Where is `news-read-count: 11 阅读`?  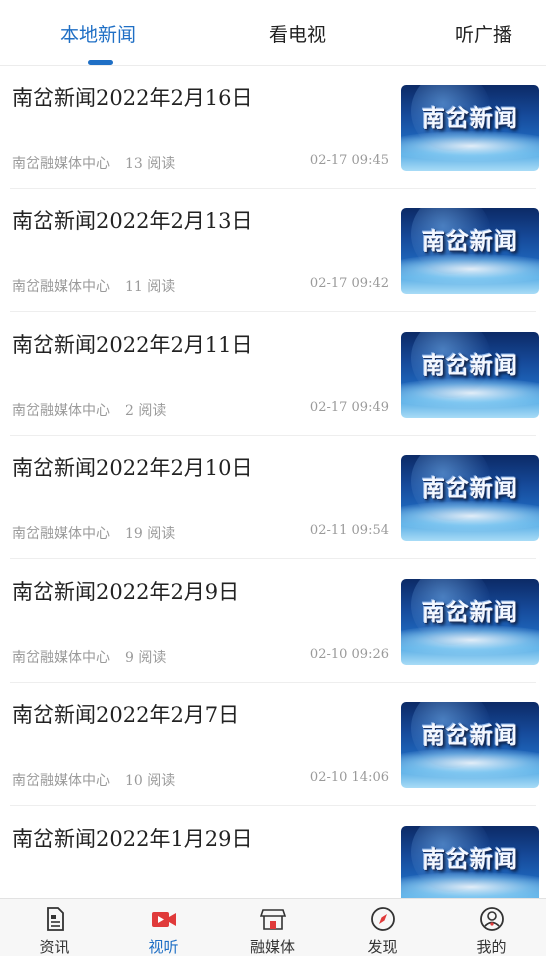 news-read-count: 11 阅读 is located at coordinates (150, 287).